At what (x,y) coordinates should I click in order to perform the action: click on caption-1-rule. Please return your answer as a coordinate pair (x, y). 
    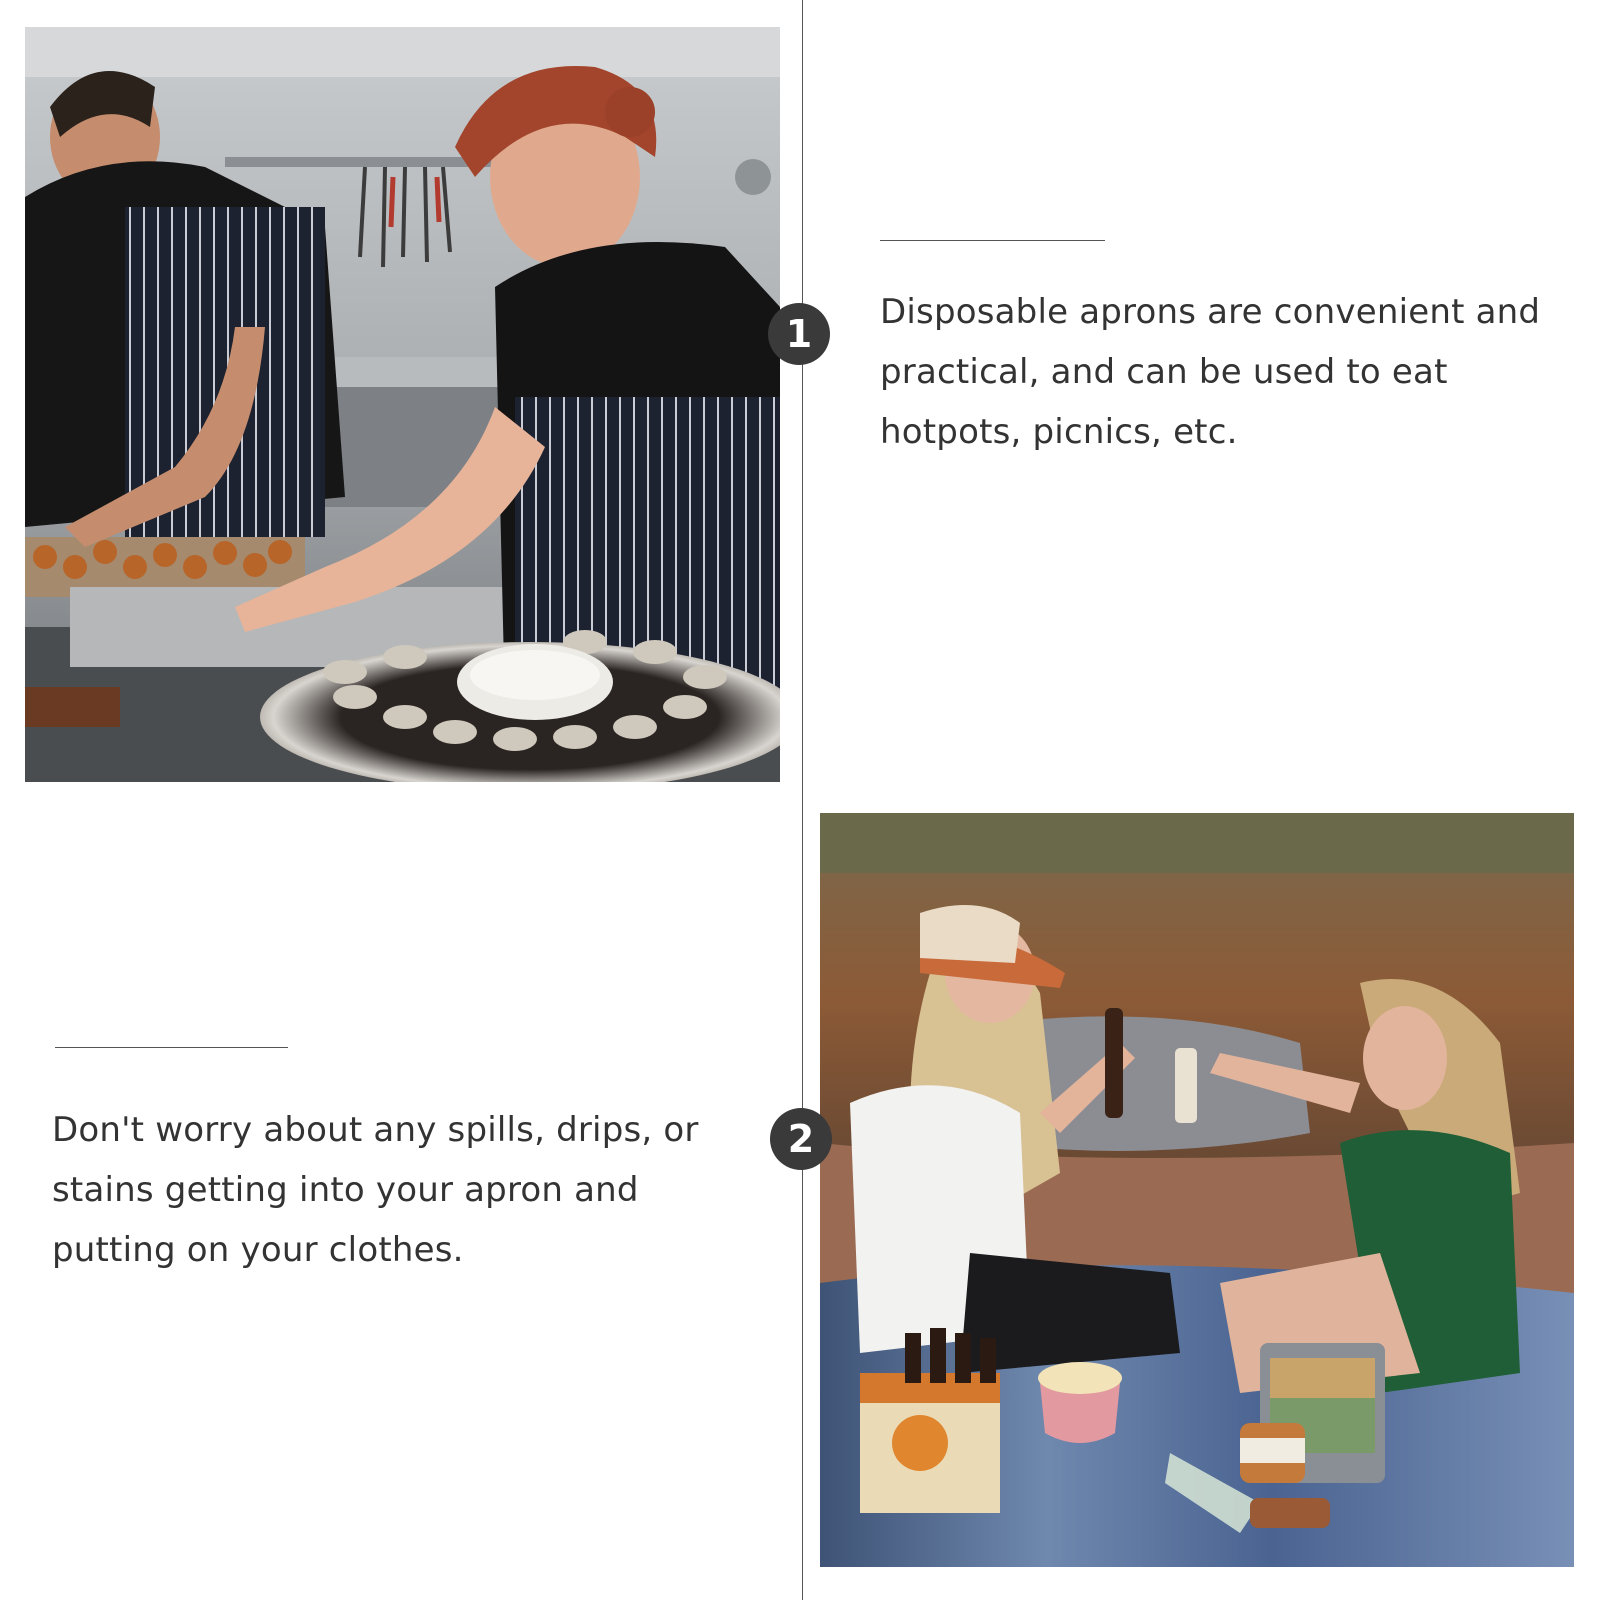
    Looking at the image, I should click on (992, 240).